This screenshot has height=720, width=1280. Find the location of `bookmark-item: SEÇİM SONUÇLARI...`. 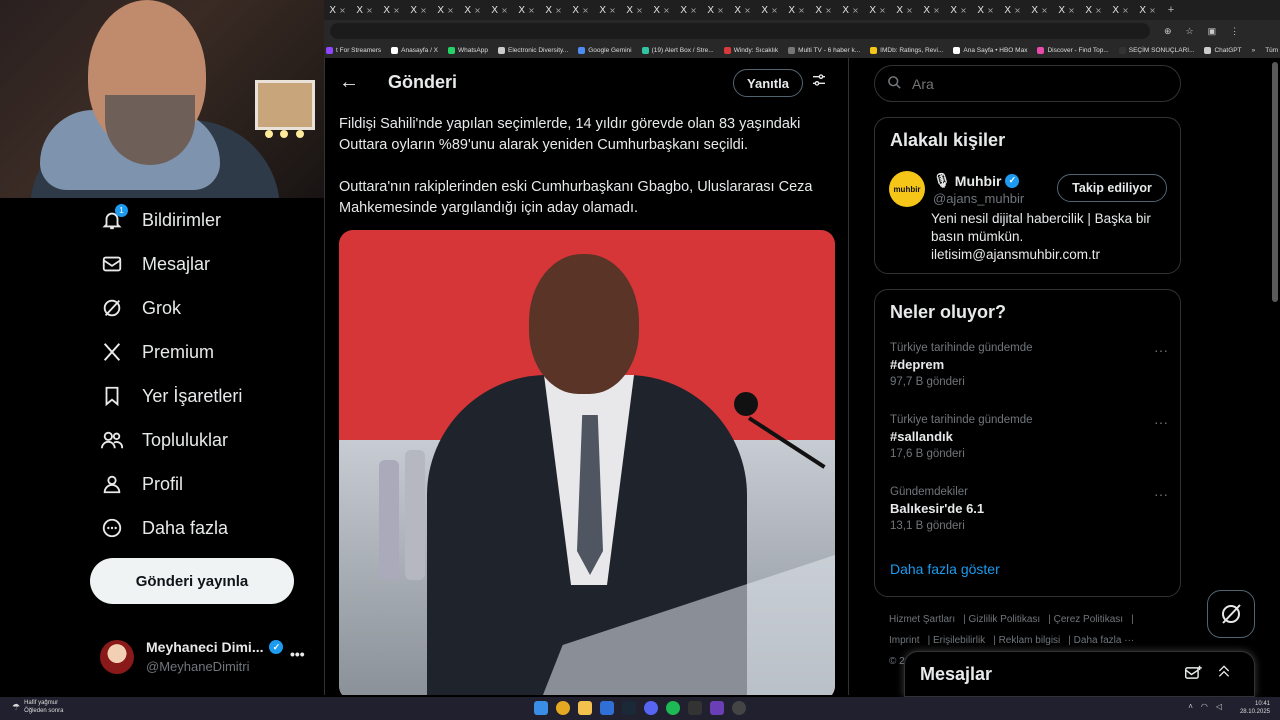

bookmark-item: SEÇİM SONUÇLARI... is located at coordinates (1156, 50).